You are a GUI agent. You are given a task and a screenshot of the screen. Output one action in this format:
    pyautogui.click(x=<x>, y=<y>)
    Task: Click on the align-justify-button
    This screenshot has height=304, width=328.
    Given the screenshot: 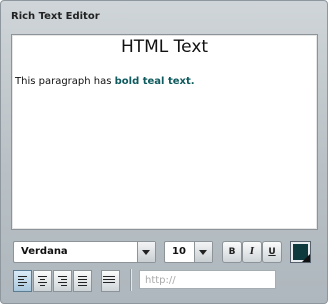 What is the action you would take?
    pyautogui.click(x=82, y=281)
    